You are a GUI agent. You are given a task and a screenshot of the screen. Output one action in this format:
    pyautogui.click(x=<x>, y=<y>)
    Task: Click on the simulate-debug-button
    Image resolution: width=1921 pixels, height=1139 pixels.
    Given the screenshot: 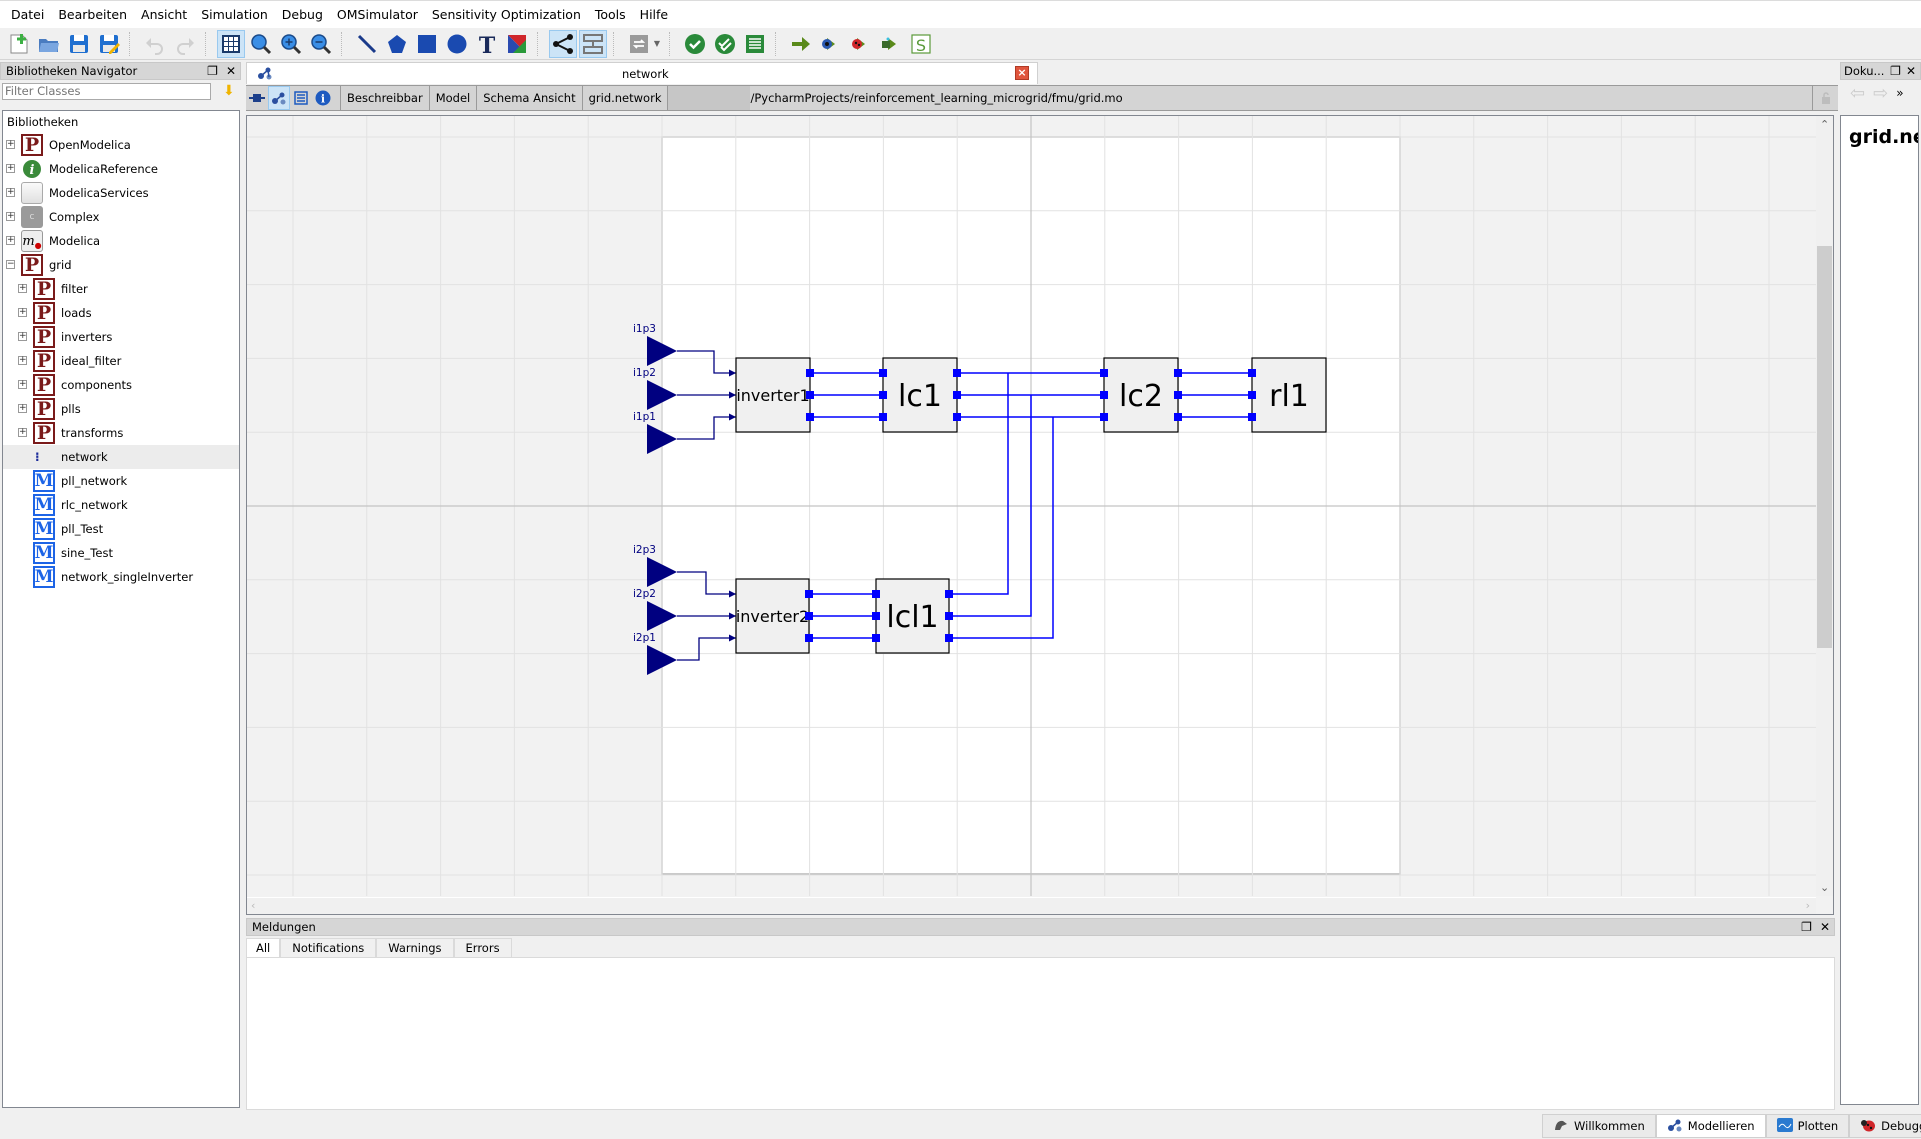 What is the action you would take?
    pyautogui.click(x=831, y=44)
    